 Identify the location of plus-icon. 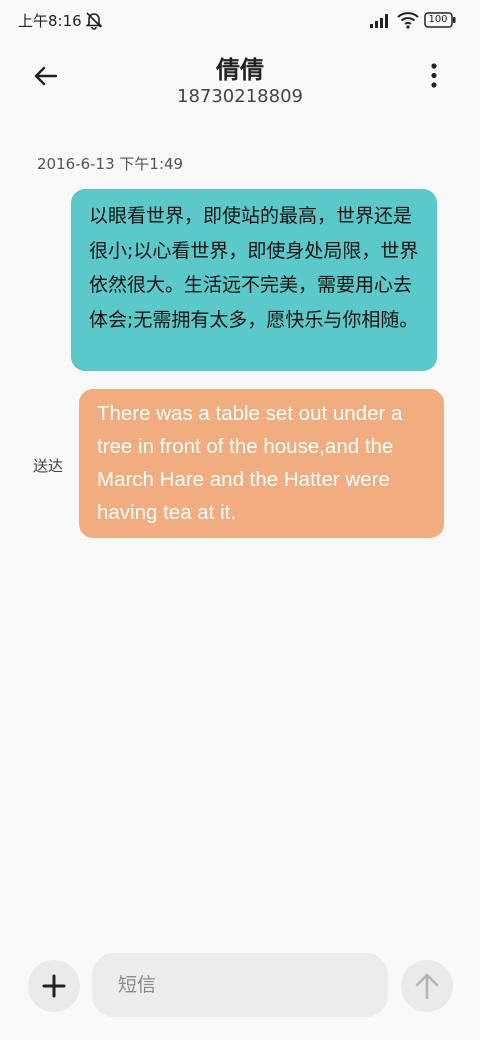
(54, 986).